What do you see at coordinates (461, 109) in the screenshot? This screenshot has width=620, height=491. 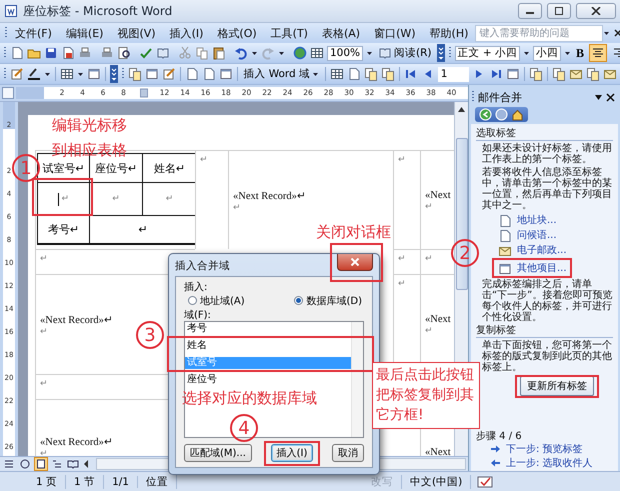 I see `scroll-up-icon` at bounding box center [461, 109].